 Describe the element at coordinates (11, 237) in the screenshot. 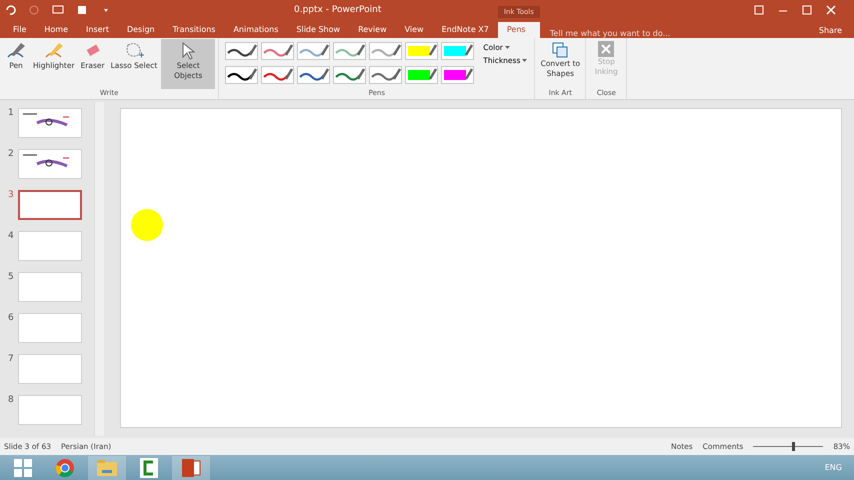

I see `slide-number: 4` at that location.